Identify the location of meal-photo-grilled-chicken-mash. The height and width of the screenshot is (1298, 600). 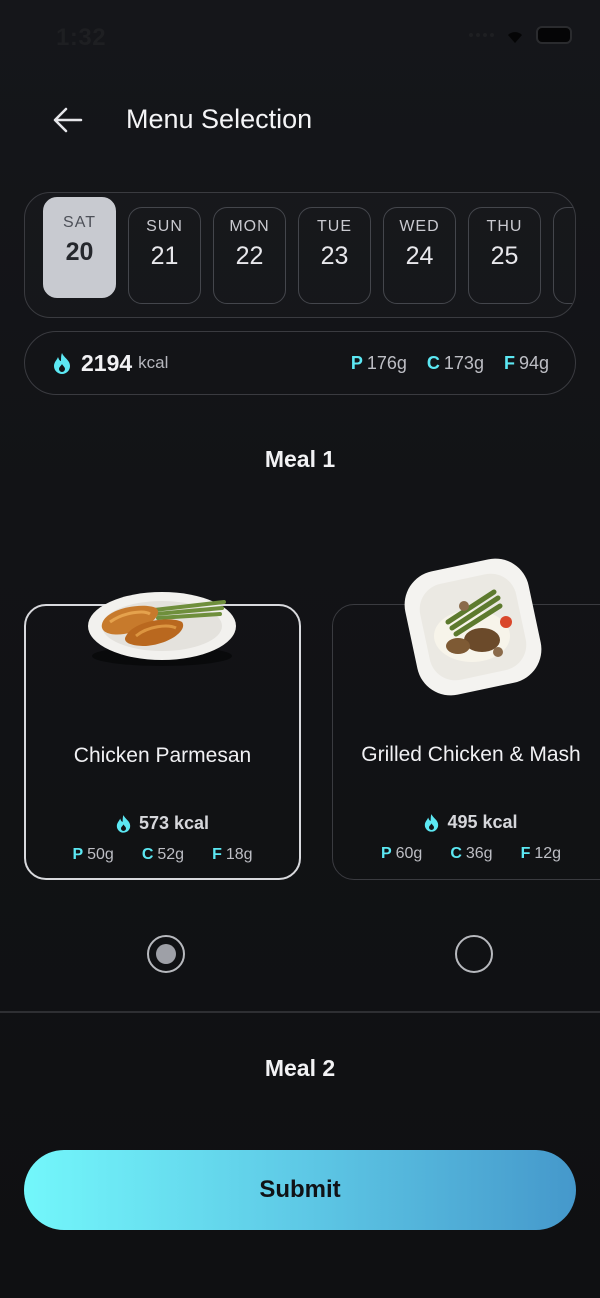
(473, 627).